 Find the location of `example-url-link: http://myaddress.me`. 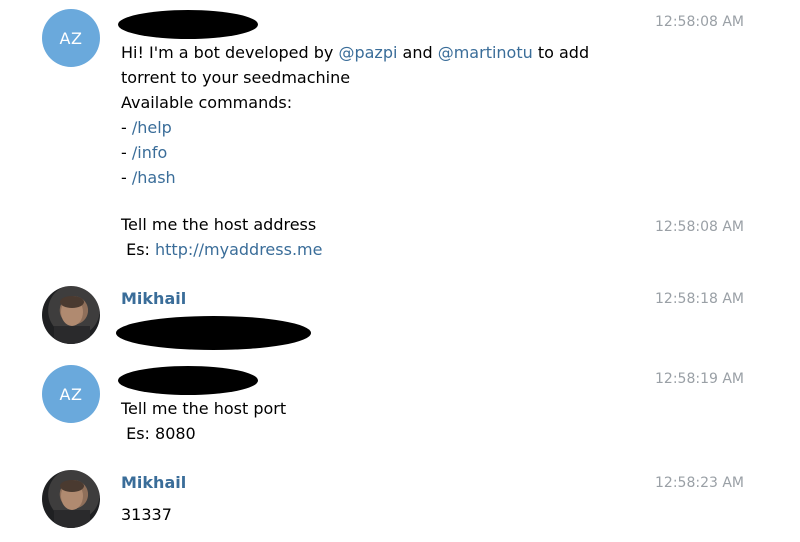

example-url-link: http://myaddress.me is located at coordinates (238, 249).